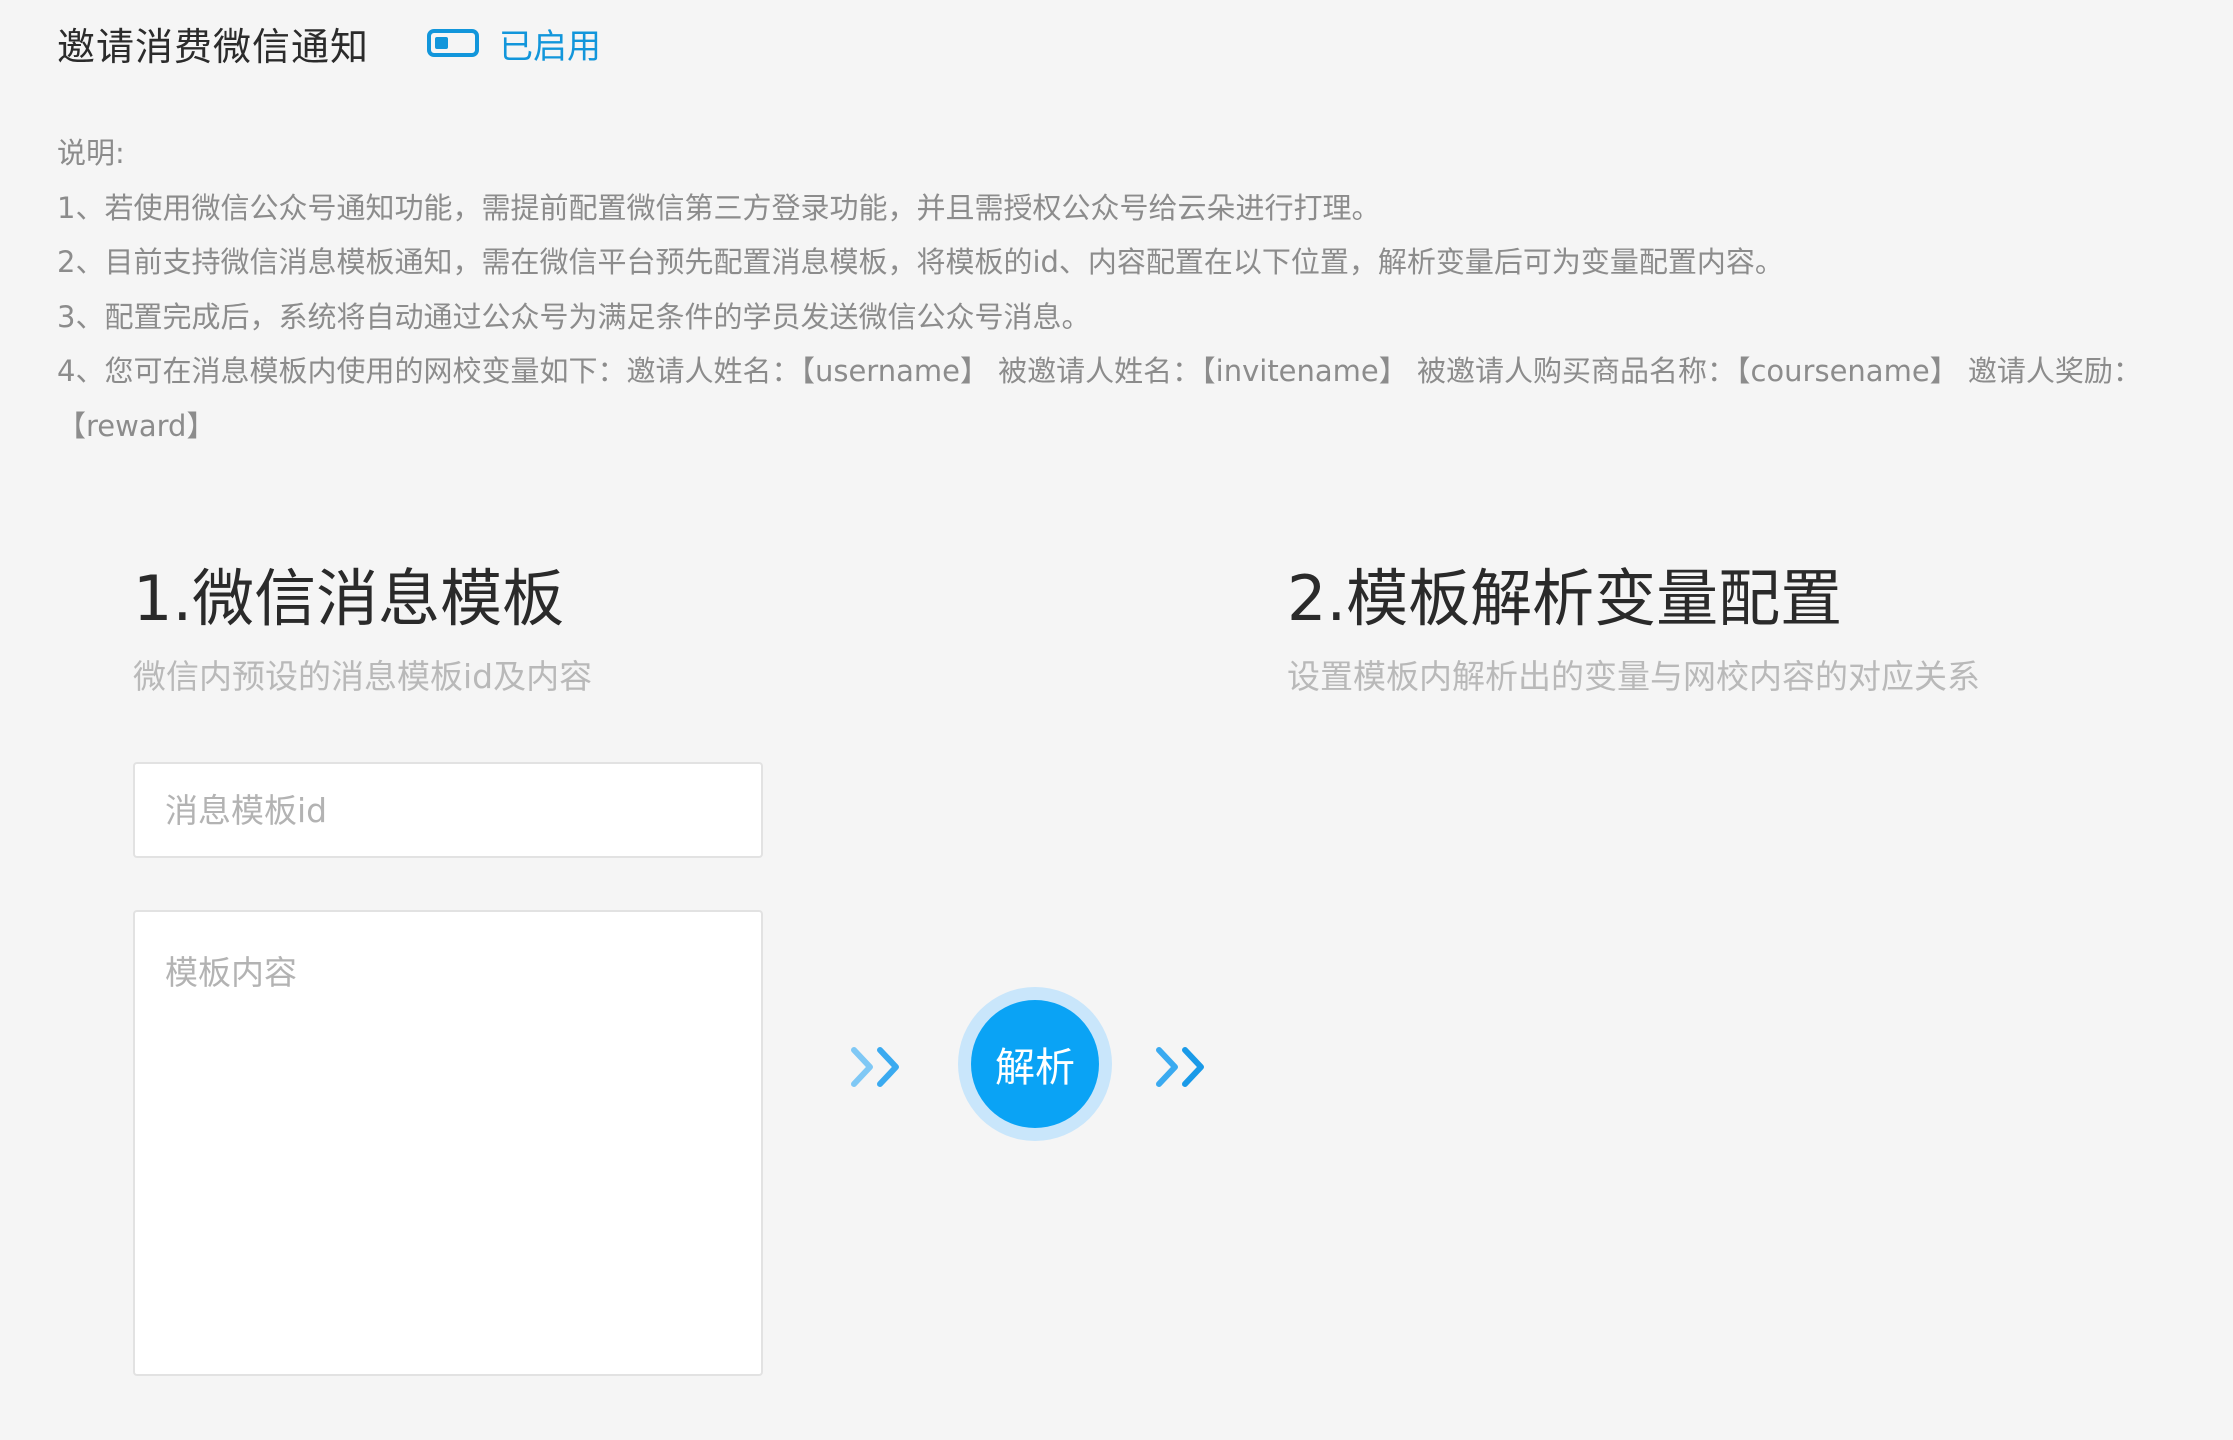 This screenshot has height=1440, width=2233. Describe the element at coordinates (448, 1143) in the screenshot. I see `template-content-textarea` at that location.